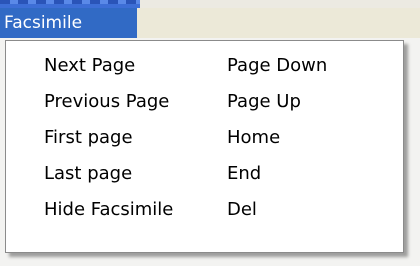  I want to click on menu-item-first-page: First page Home, so click(204, 139).